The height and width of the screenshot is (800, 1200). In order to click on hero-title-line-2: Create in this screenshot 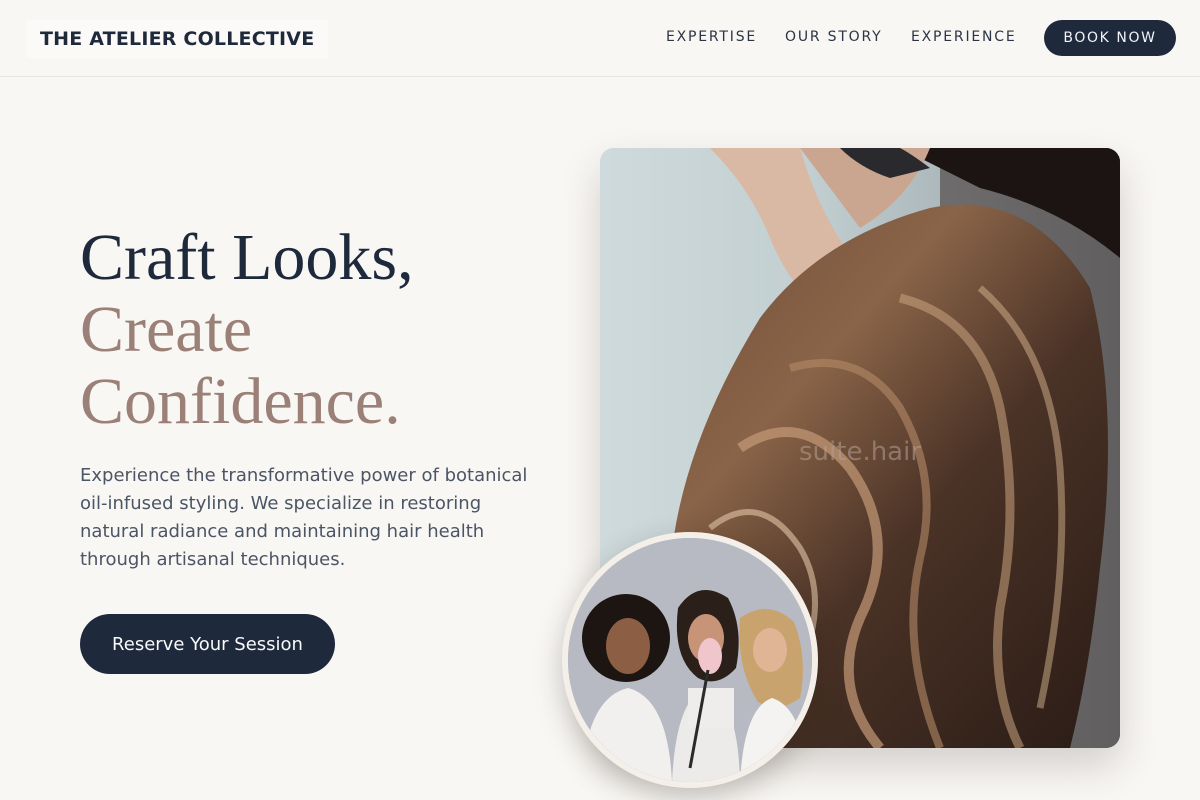, I will do `click(166, 329)`.